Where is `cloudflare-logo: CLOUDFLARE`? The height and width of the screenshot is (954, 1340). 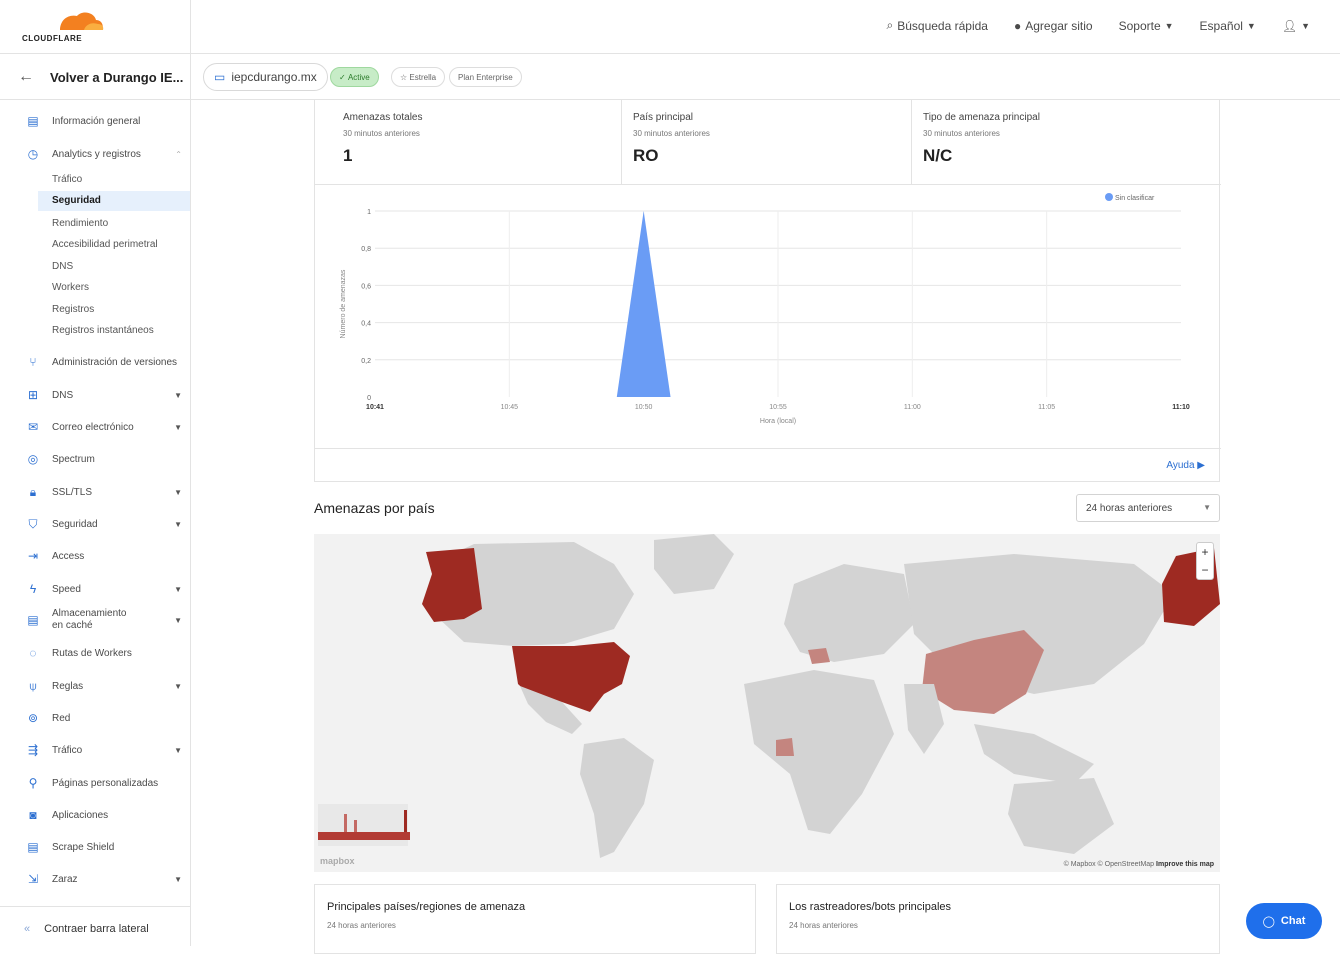 cloudflare-logo: CLOUDFLARE is located at coordinates (67, 28).